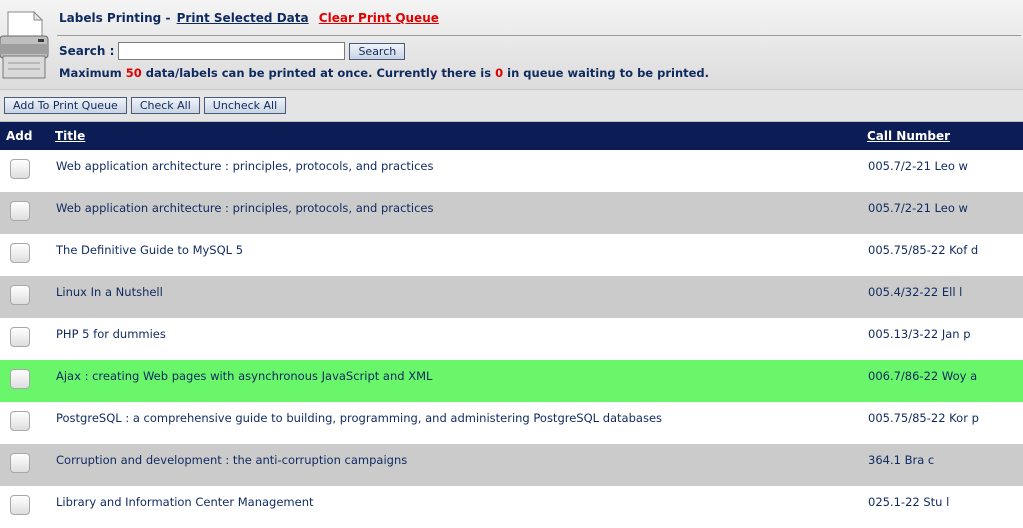  What do you see at coordinates (24, 44) in the screenshot?
I see `printer-icon` at bounding box center [24, 44].